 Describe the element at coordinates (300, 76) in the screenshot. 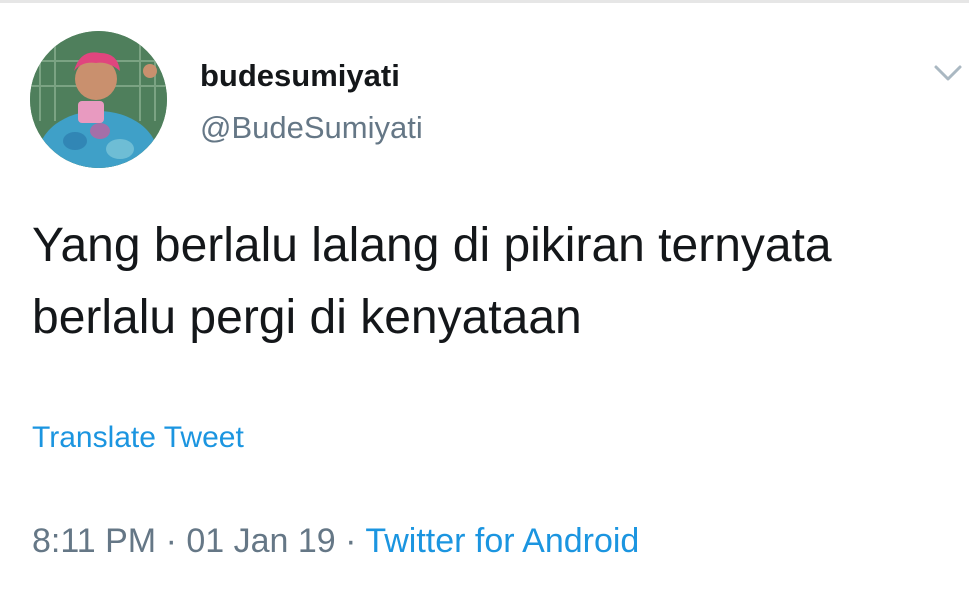

I see `display-name: budesumiyati` at that location.